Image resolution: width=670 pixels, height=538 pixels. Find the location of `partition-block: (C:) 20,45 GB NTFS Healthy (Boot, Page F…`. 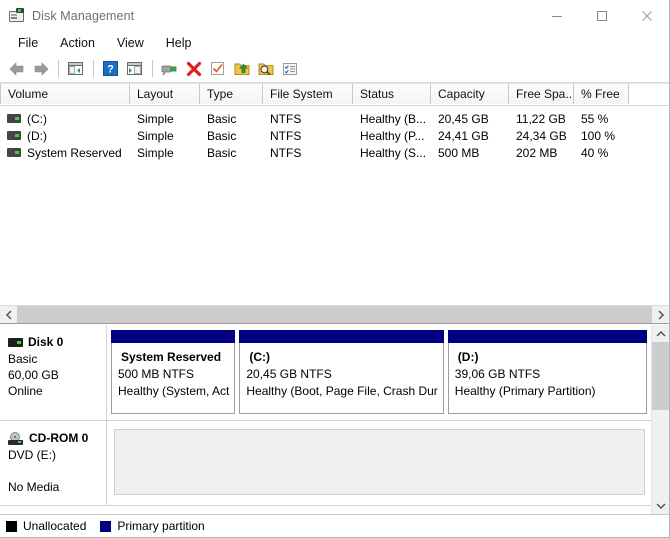

partition-block: (C:) 20,45 GB NTFS Healthy (Boot, Page F… is located at coordinates (341, 372).